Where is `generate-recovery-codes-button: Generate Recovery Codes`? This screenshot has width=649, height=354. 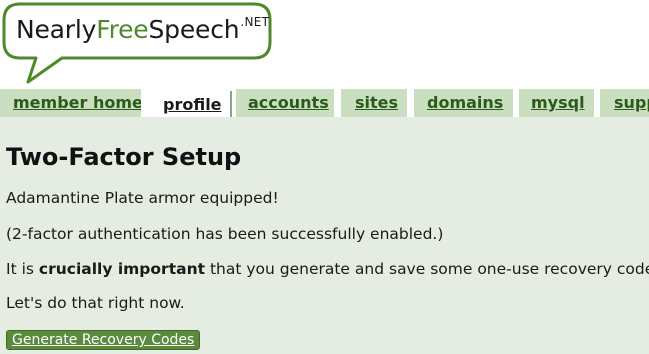 generate-recovery-codes-button: Generate Recovery Codes is located at coordinates (103, 340).